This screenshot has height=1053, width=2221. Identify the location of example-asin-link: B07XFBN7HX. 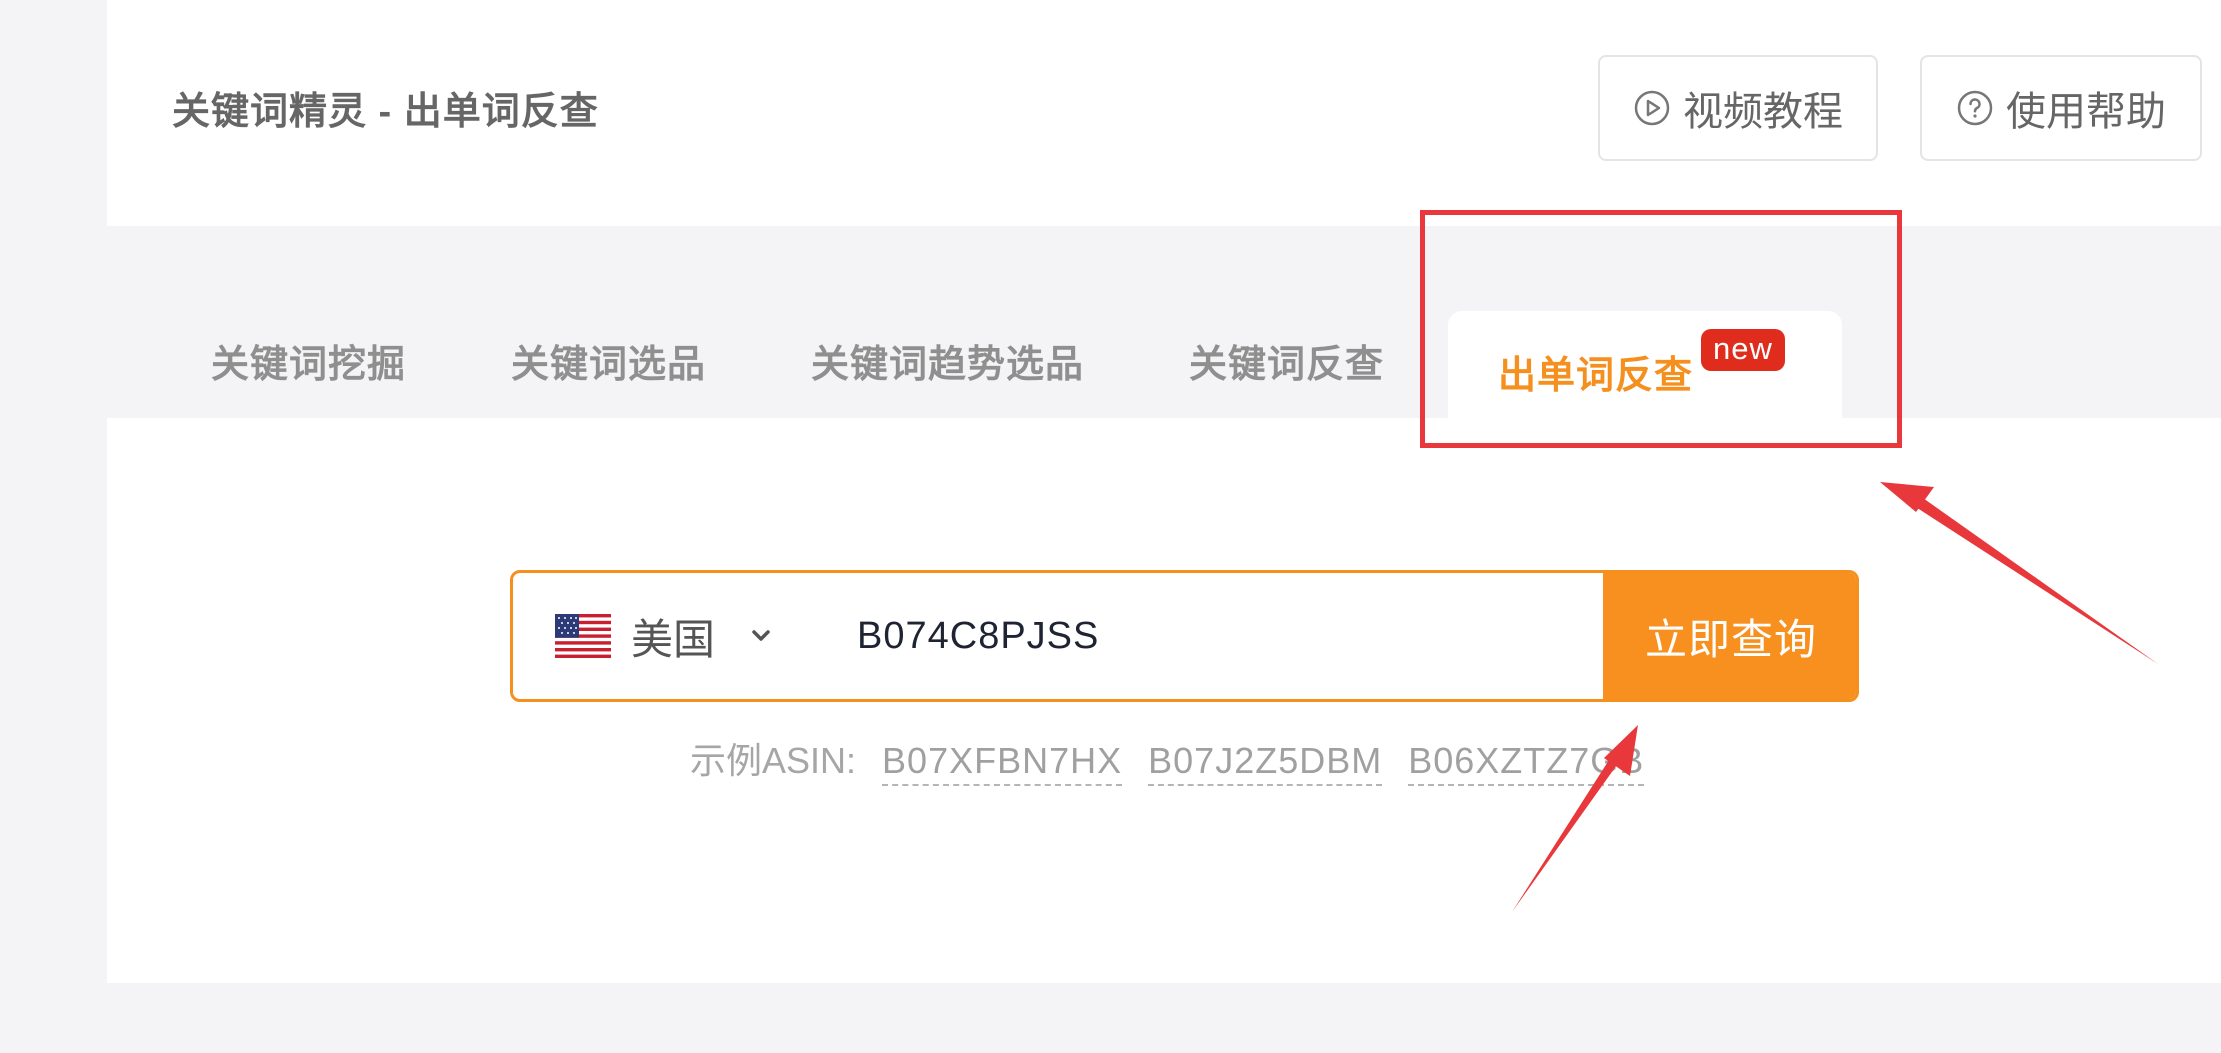
(1002, 763).